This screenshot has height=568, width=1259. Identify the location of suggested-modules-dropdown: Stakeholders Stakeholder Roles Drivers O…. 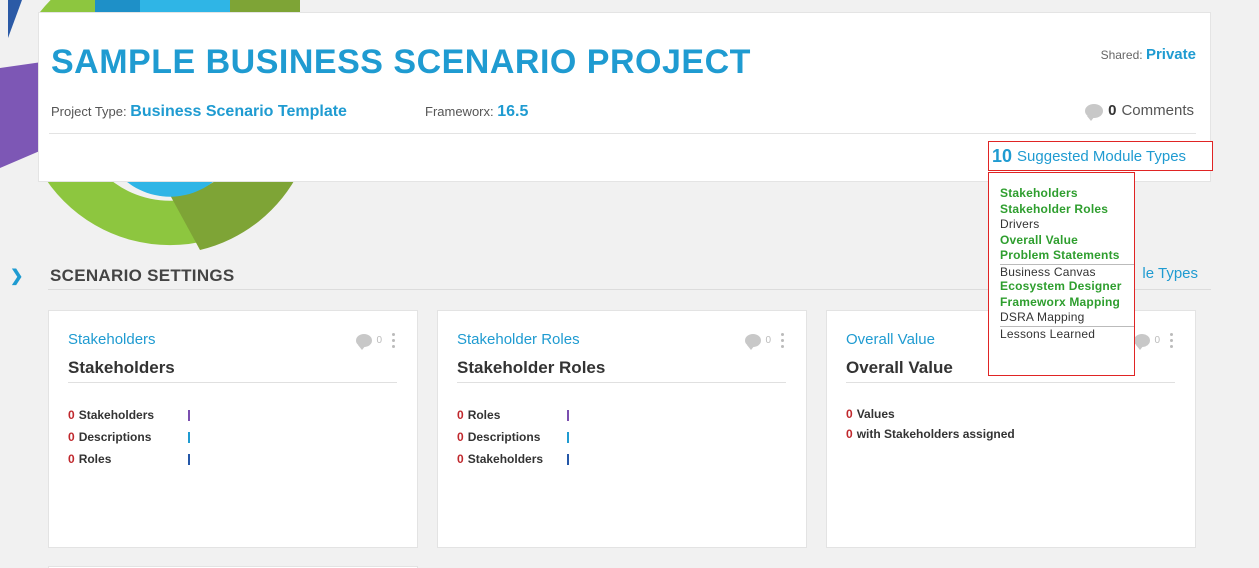
(1061, 274).